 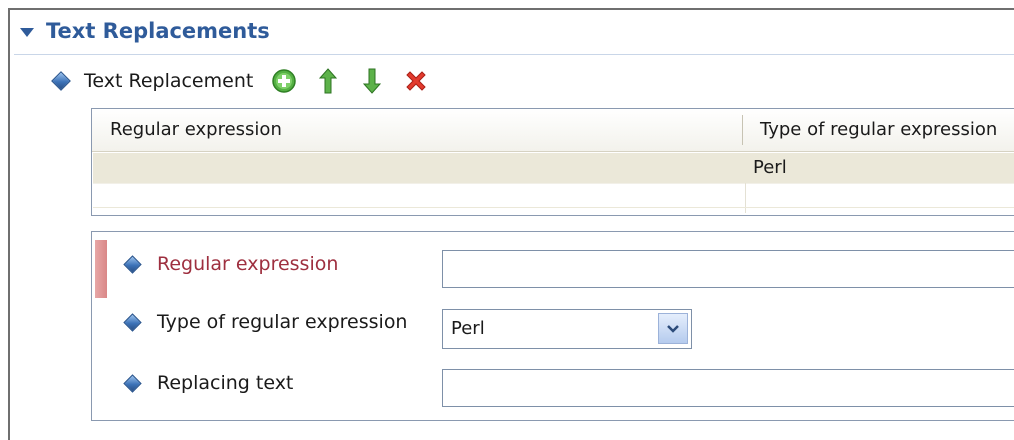 I want to click on collapse-triangle-icon, so click(x=27, y=32).